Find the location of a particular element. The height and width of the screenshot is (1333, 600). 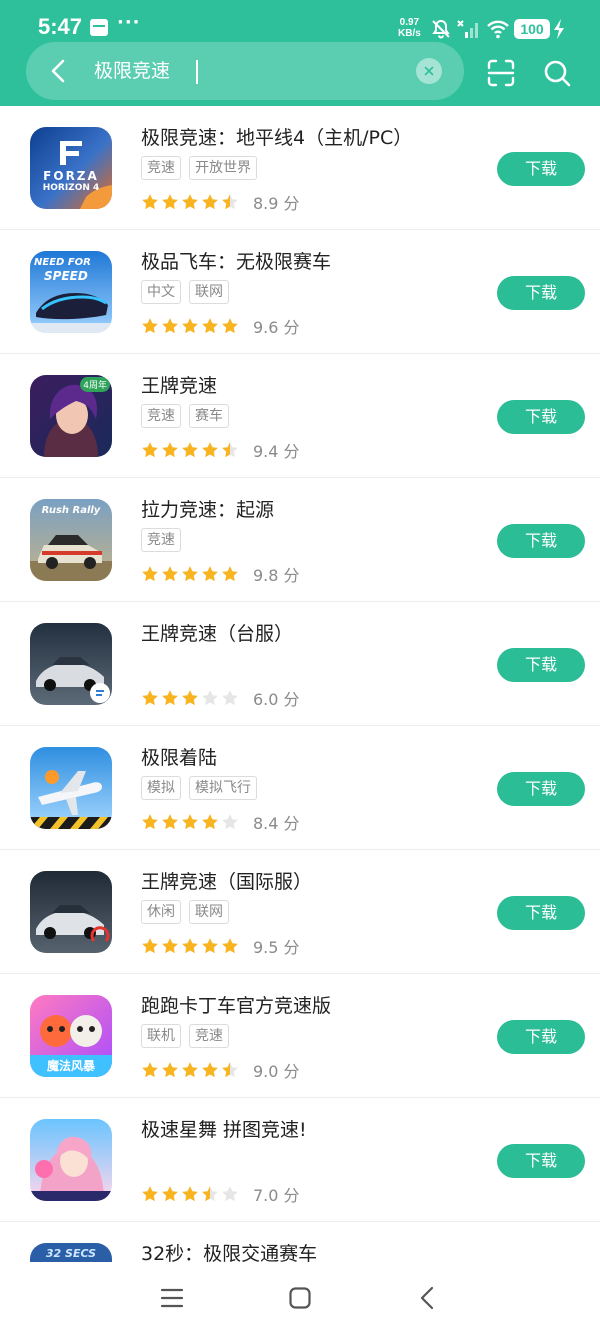

list-item: Rush Rally 拉力竞速：起源 竞速 9.8 分 下载 is located at coordinates (300, 540).